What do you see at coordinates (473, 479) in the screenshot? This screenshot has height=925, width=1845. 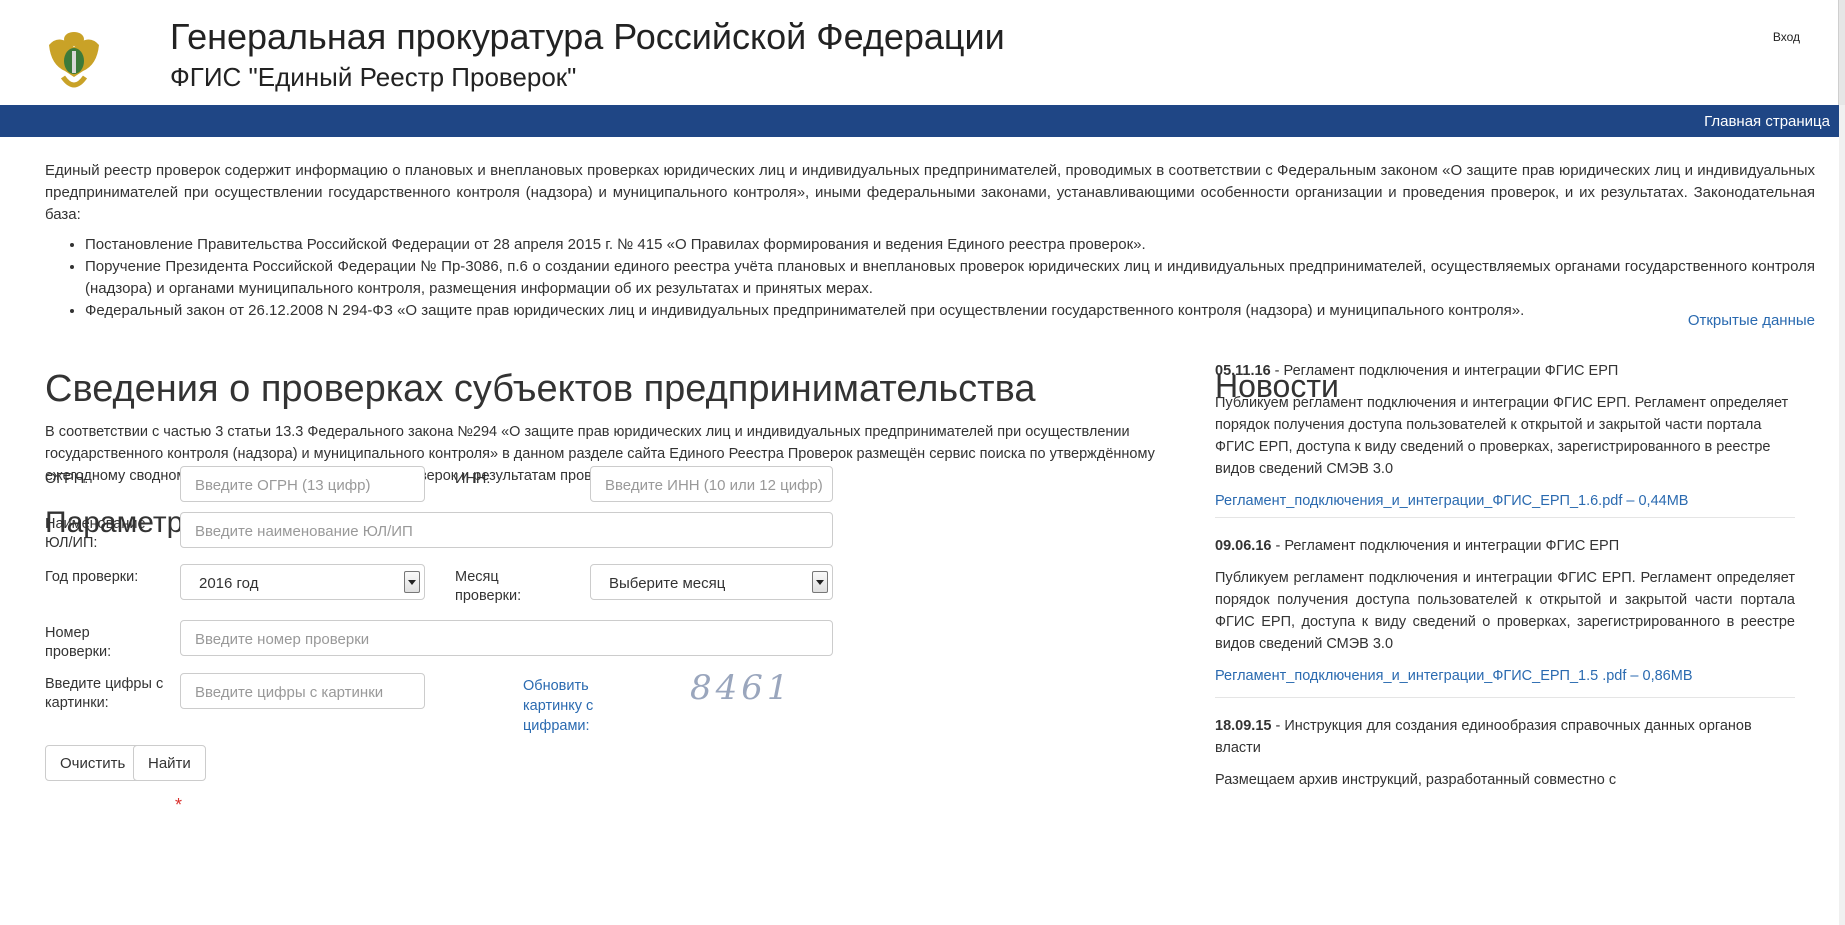 I see `inn-label: ИНН:` at bounding box center [473, 479].